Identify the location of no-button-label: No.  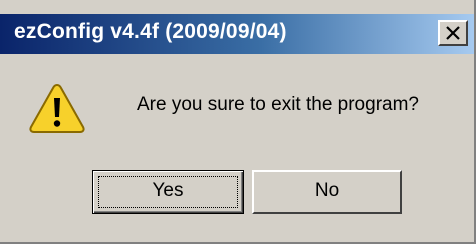
(327, 190).